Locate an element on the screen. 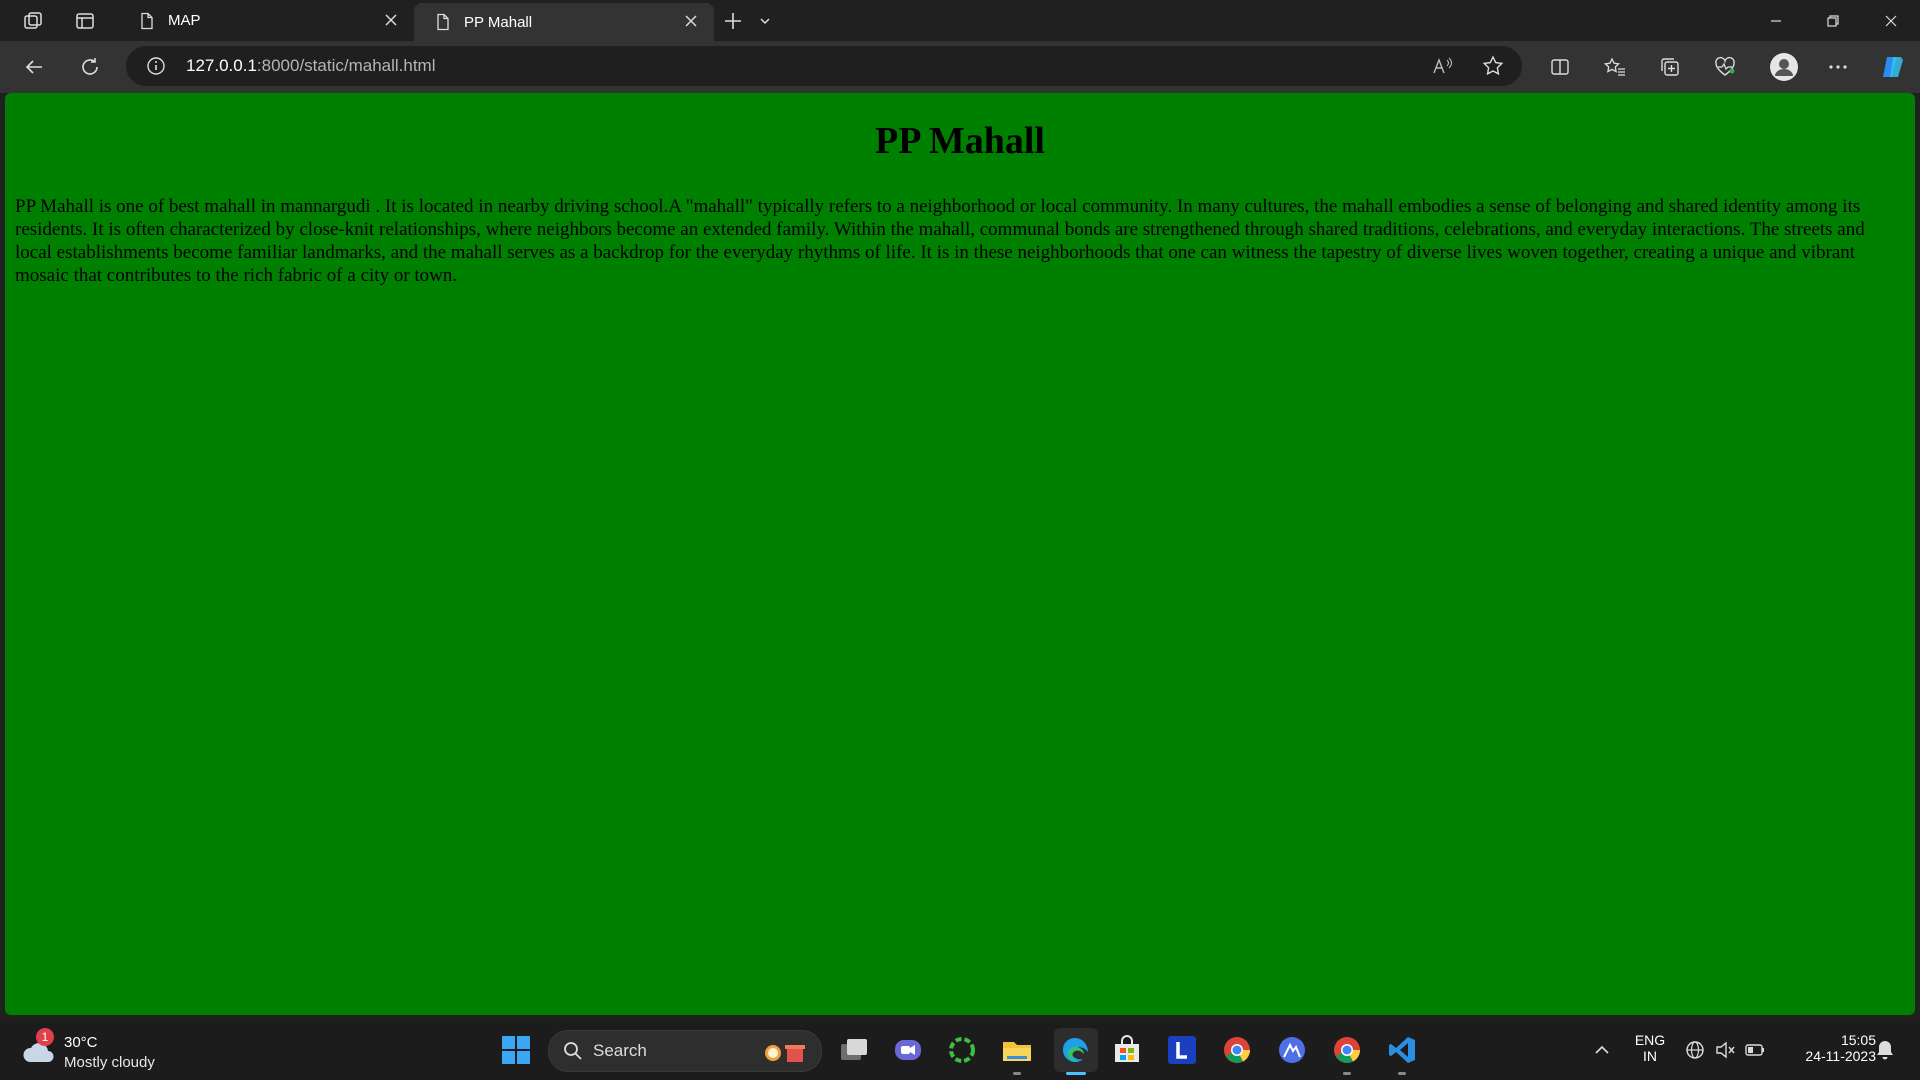  taskbar-search: Search is located at coordinates (685, 1051).